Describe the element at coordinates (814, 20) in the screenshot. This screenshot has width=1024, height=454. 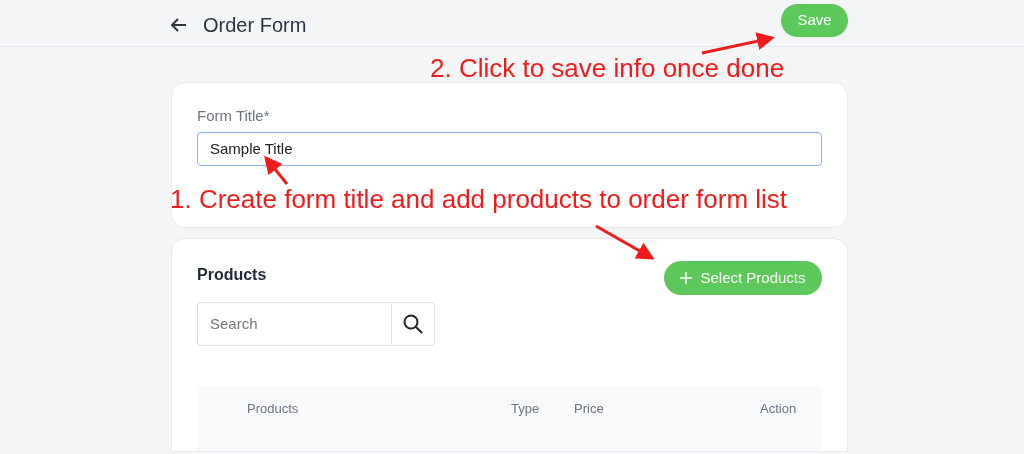
I see `save-button: Save` at that location.